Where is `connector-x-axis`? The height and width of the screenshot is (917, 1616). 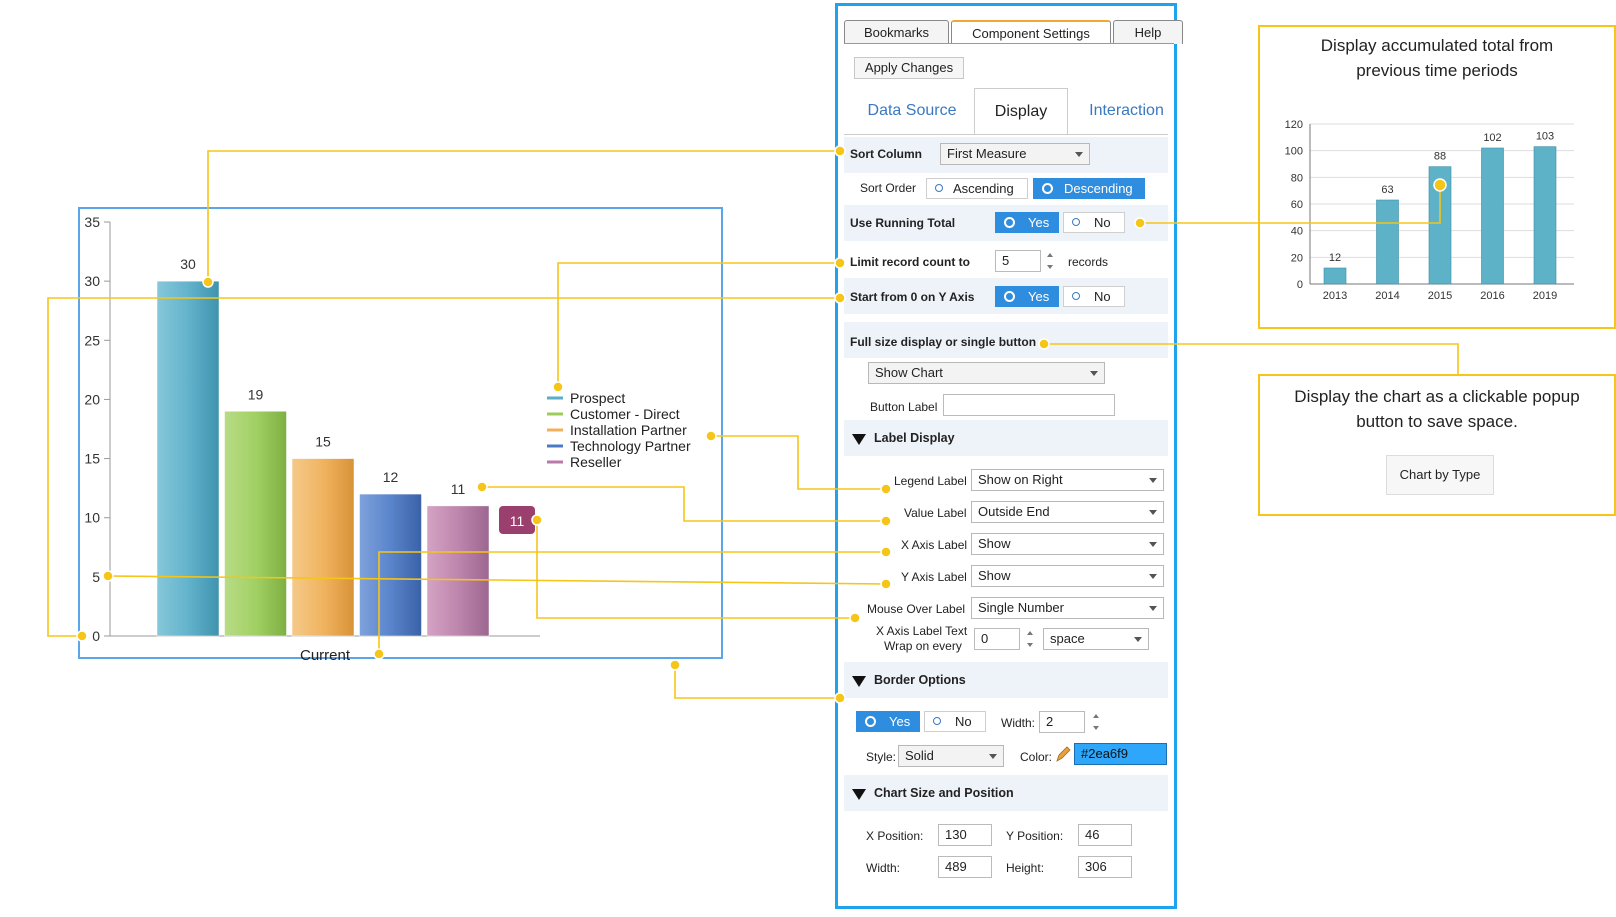 connector-x-axis is located at coordinates (632, 602).